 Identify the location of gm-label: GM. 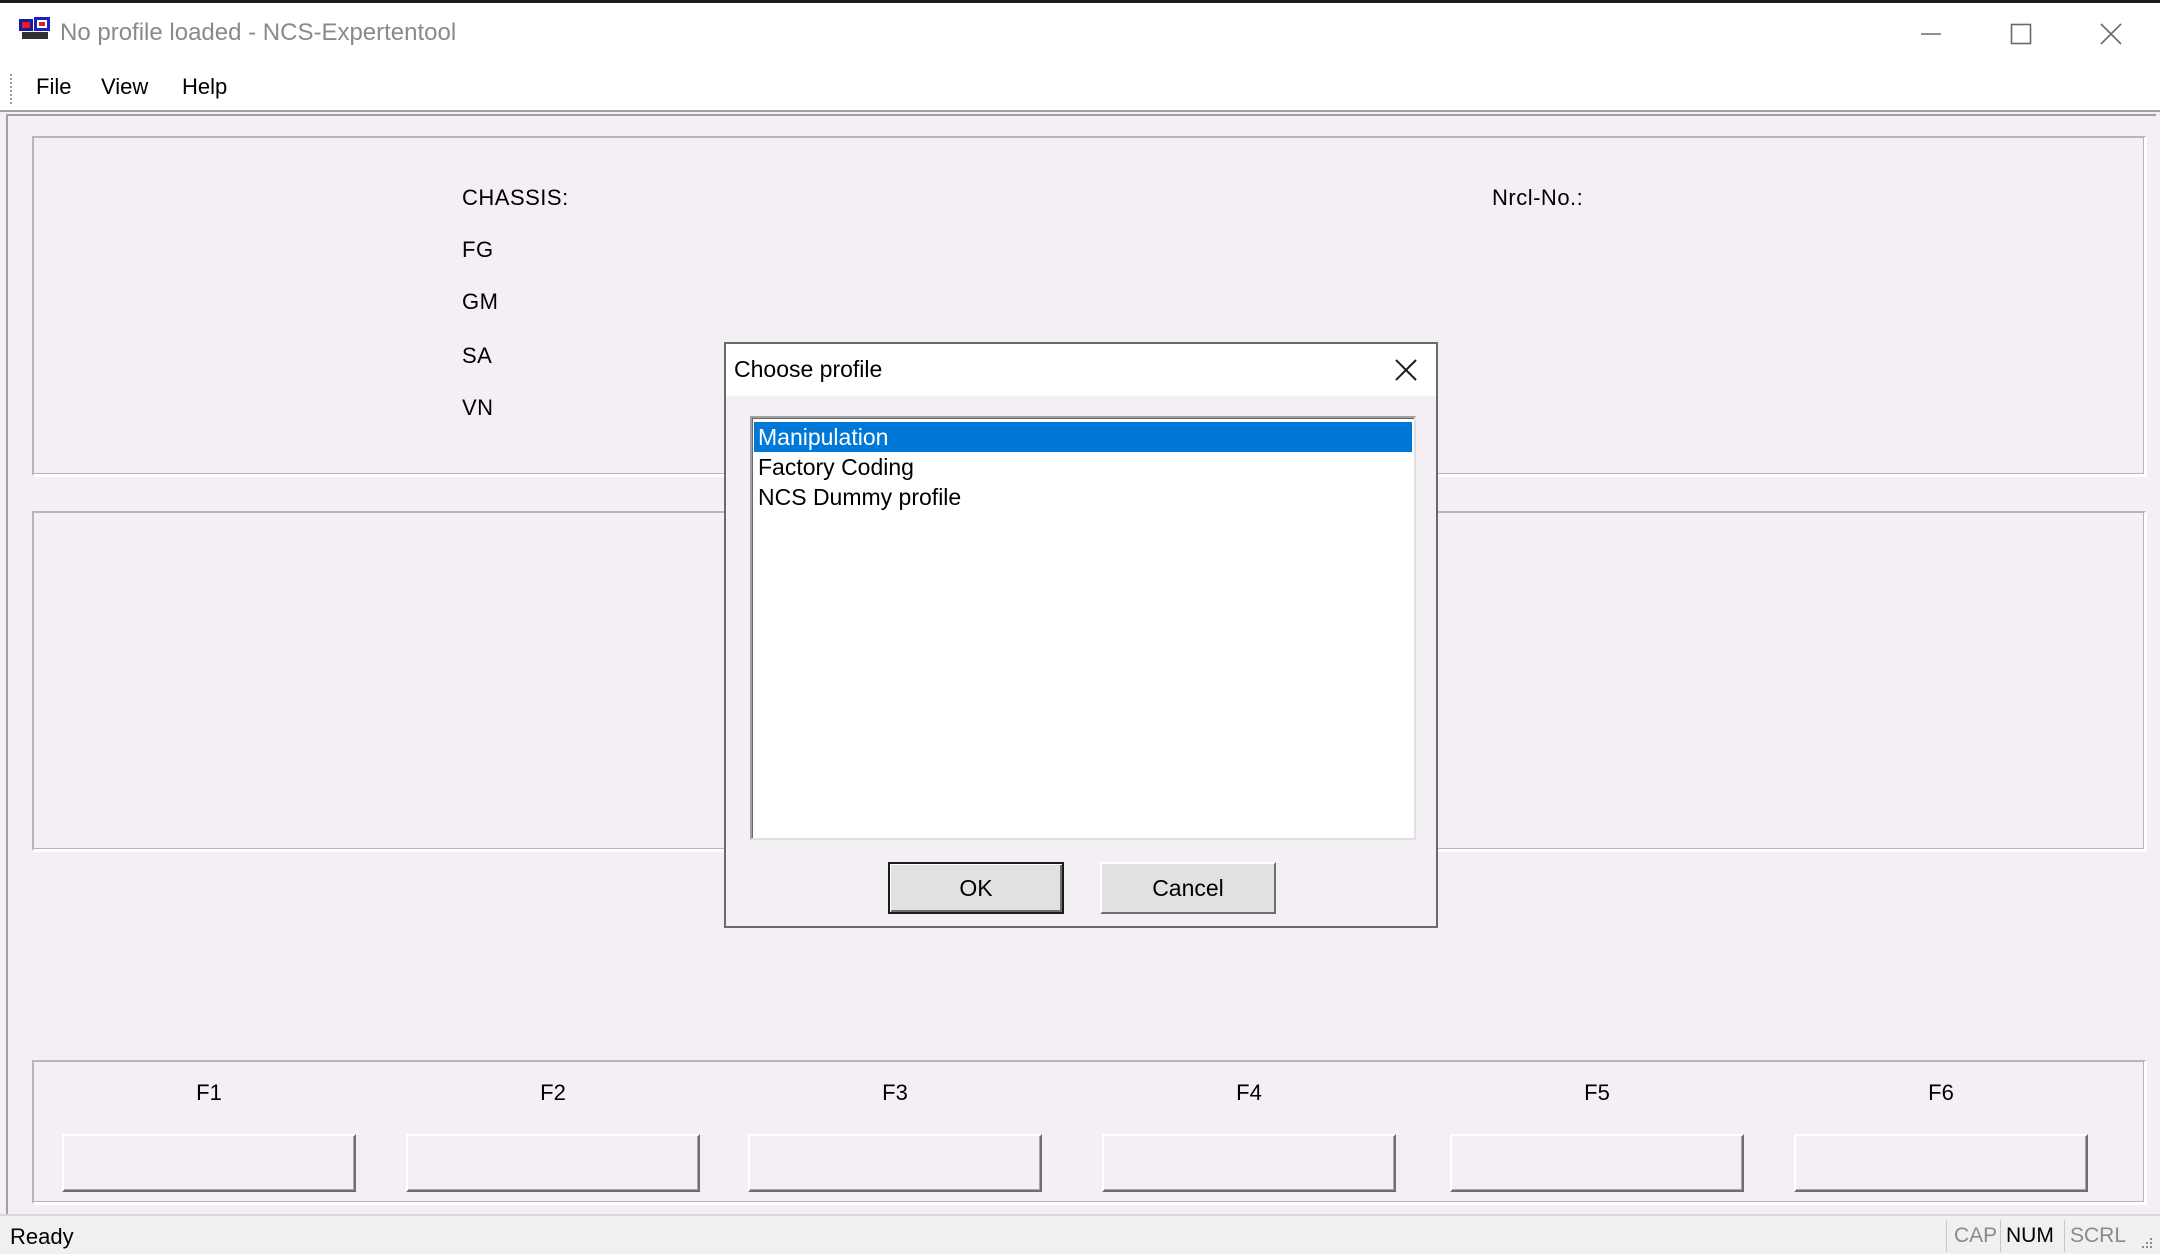
(480, 301).